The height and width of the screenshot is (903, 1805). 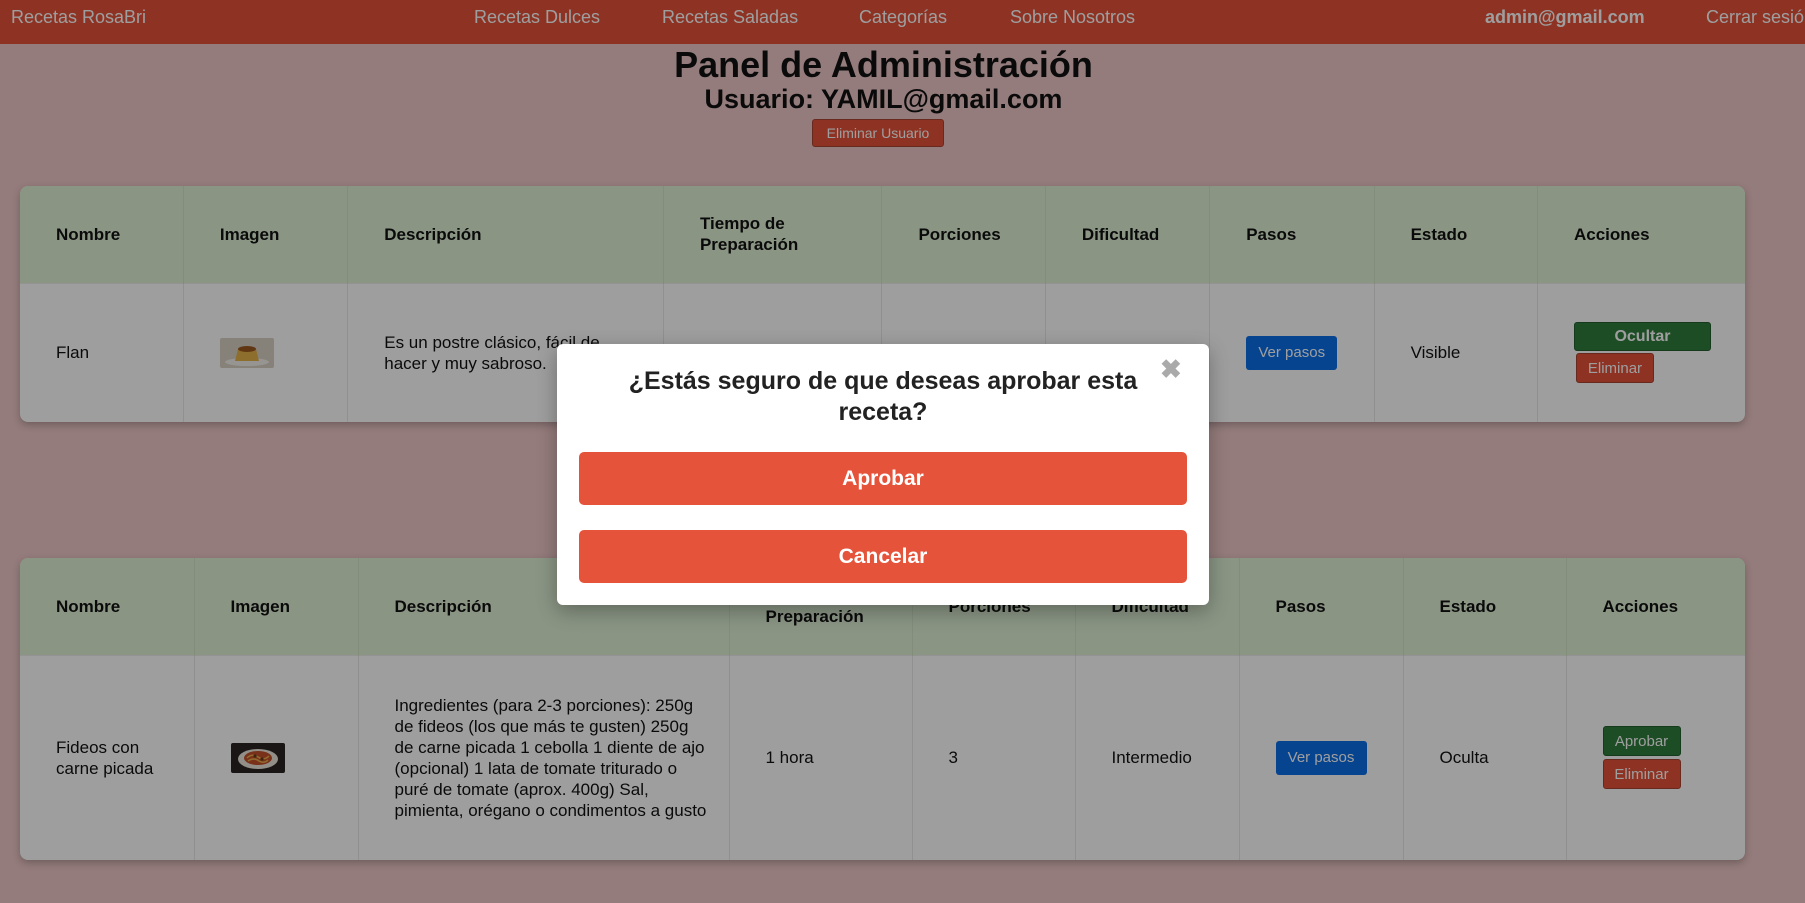 What do you see at coordinates (883, 556) in the screenshot?
I see `cancel-button: Cancelar` at bounding box center [883, 556].